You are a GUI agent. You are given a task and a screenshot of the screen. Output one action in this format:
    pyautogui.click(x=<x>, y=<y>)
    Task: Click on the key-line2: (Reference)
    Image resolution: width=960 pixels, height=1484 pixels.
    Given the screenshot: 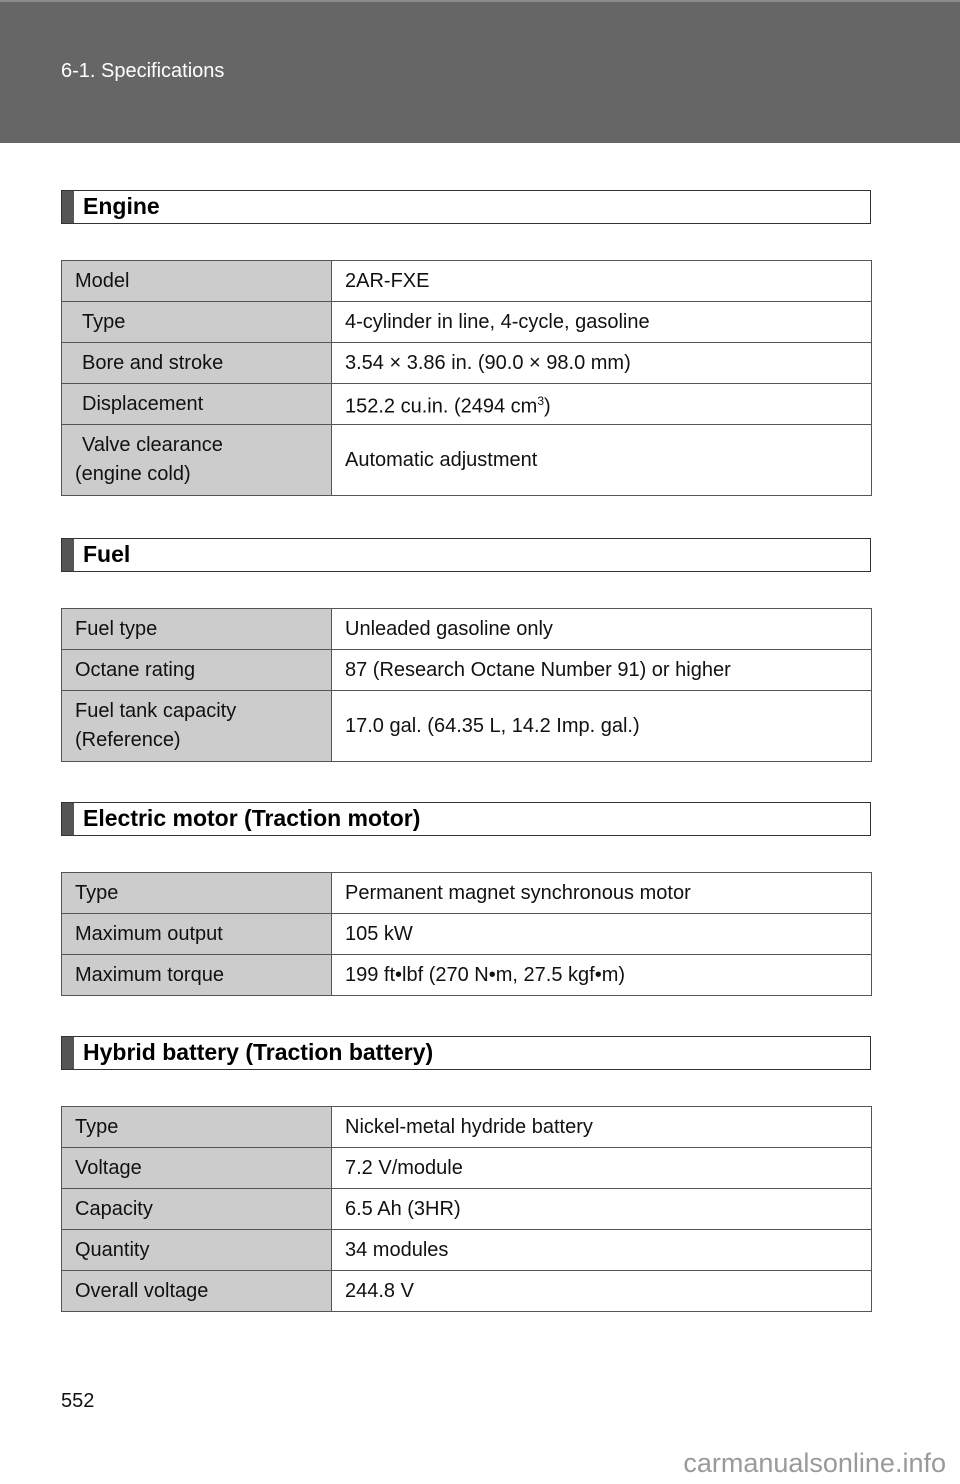 What is the action you would take?
    pyautogui.click(x=128, y=740)
    